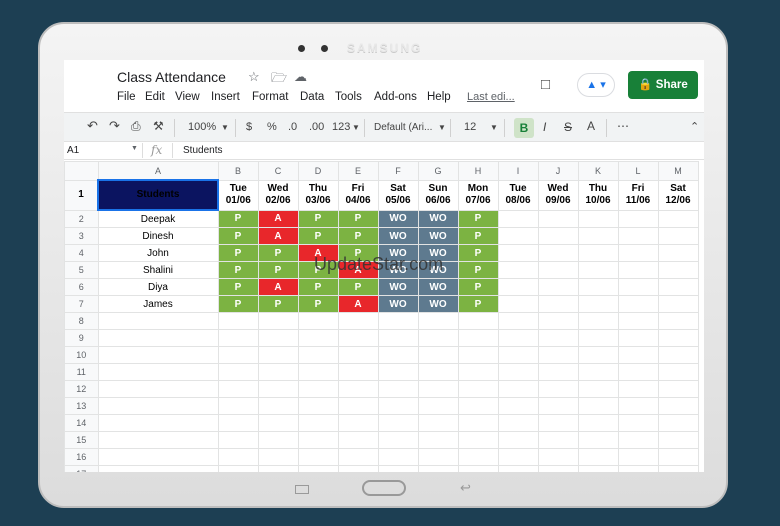 This screenshot has width=780, height=526. Describe the element at coordinates (158, 171) in the screenshot. I see `column-header: A` at that location.